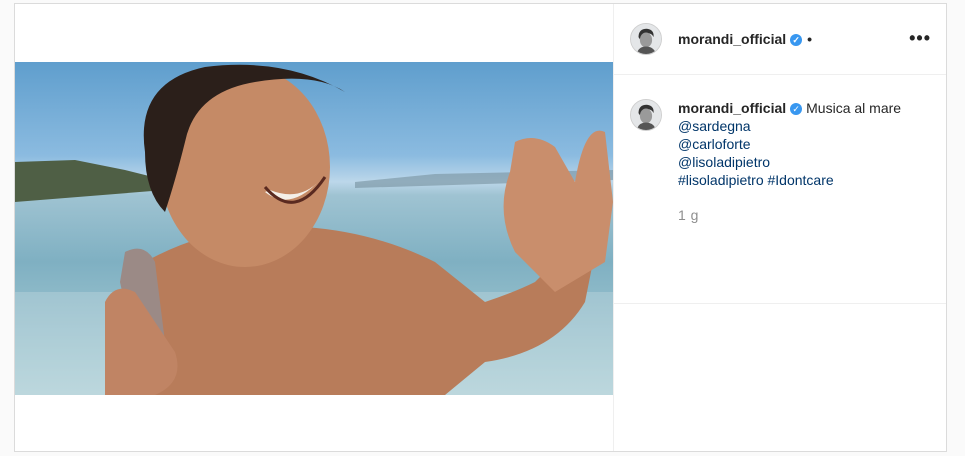 The image size is (965, 456). I want to click on post-header: morandi_official ✓ • •••, so click(780, 39).